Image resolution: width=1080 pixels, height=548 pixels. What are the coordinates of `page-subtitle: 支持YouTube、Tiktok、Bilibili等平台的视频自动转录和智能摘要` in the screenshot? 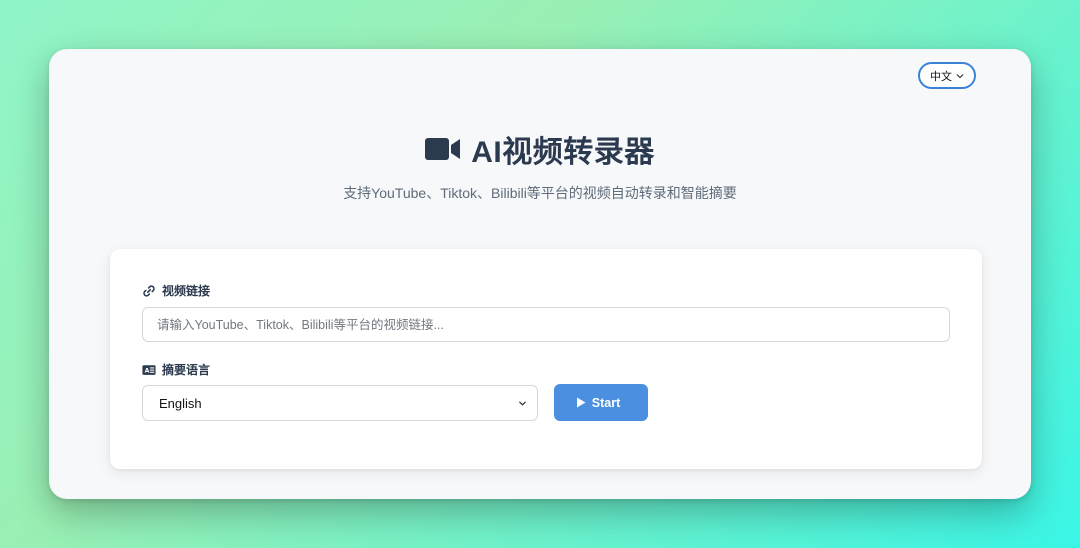 It's located at (540, 193).